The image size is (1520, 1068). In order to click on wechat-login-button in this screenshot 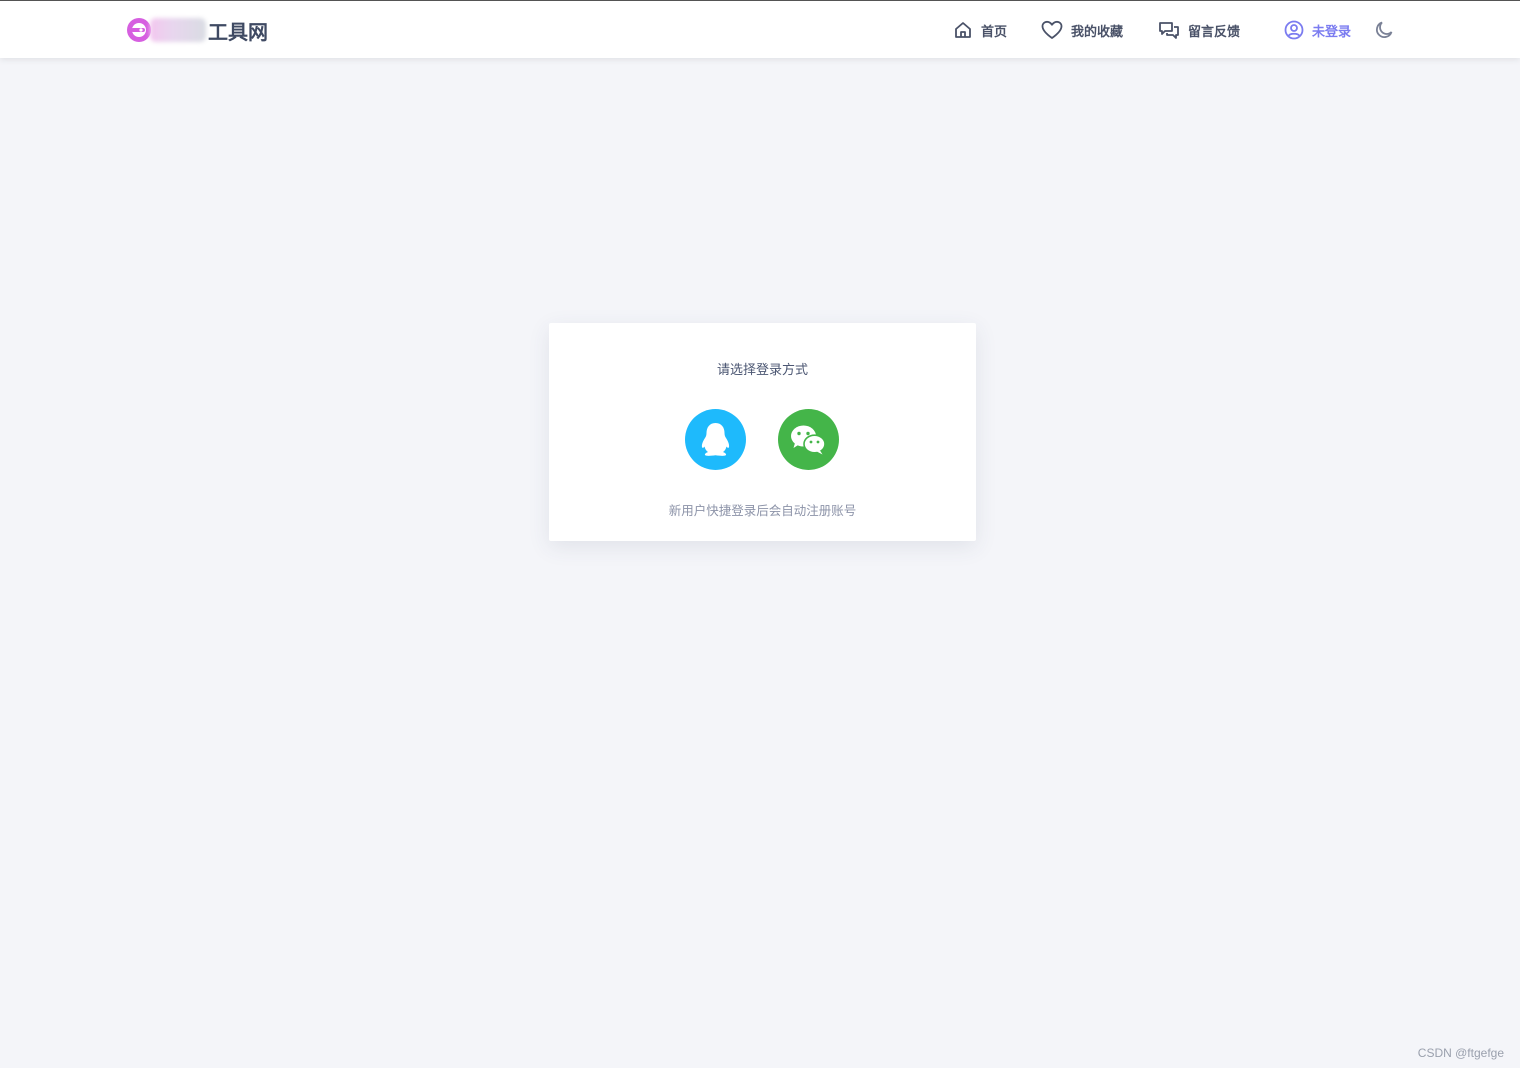, I will do `click(808, 439)`.